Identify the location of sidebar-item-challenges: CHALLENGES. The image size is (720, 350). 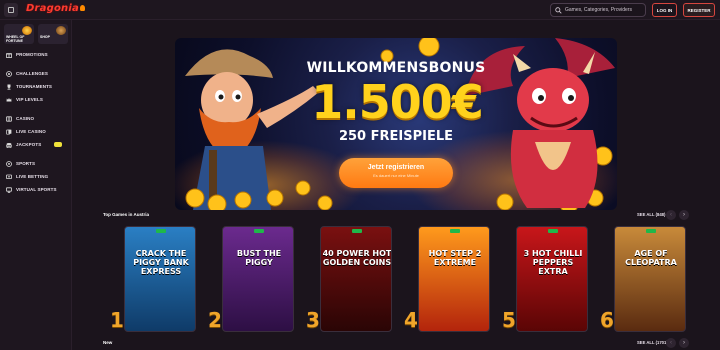
(36, 73).